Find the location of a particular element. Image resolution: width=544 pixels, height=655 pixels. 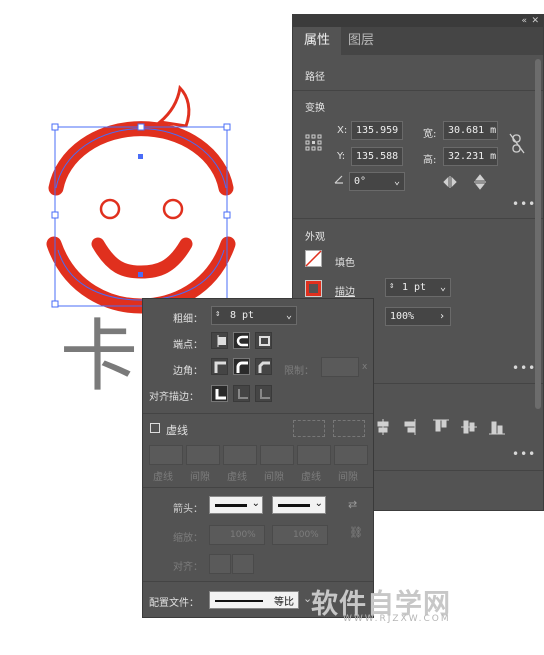

rotate-angle-icon is located at coordinates (338, 179).